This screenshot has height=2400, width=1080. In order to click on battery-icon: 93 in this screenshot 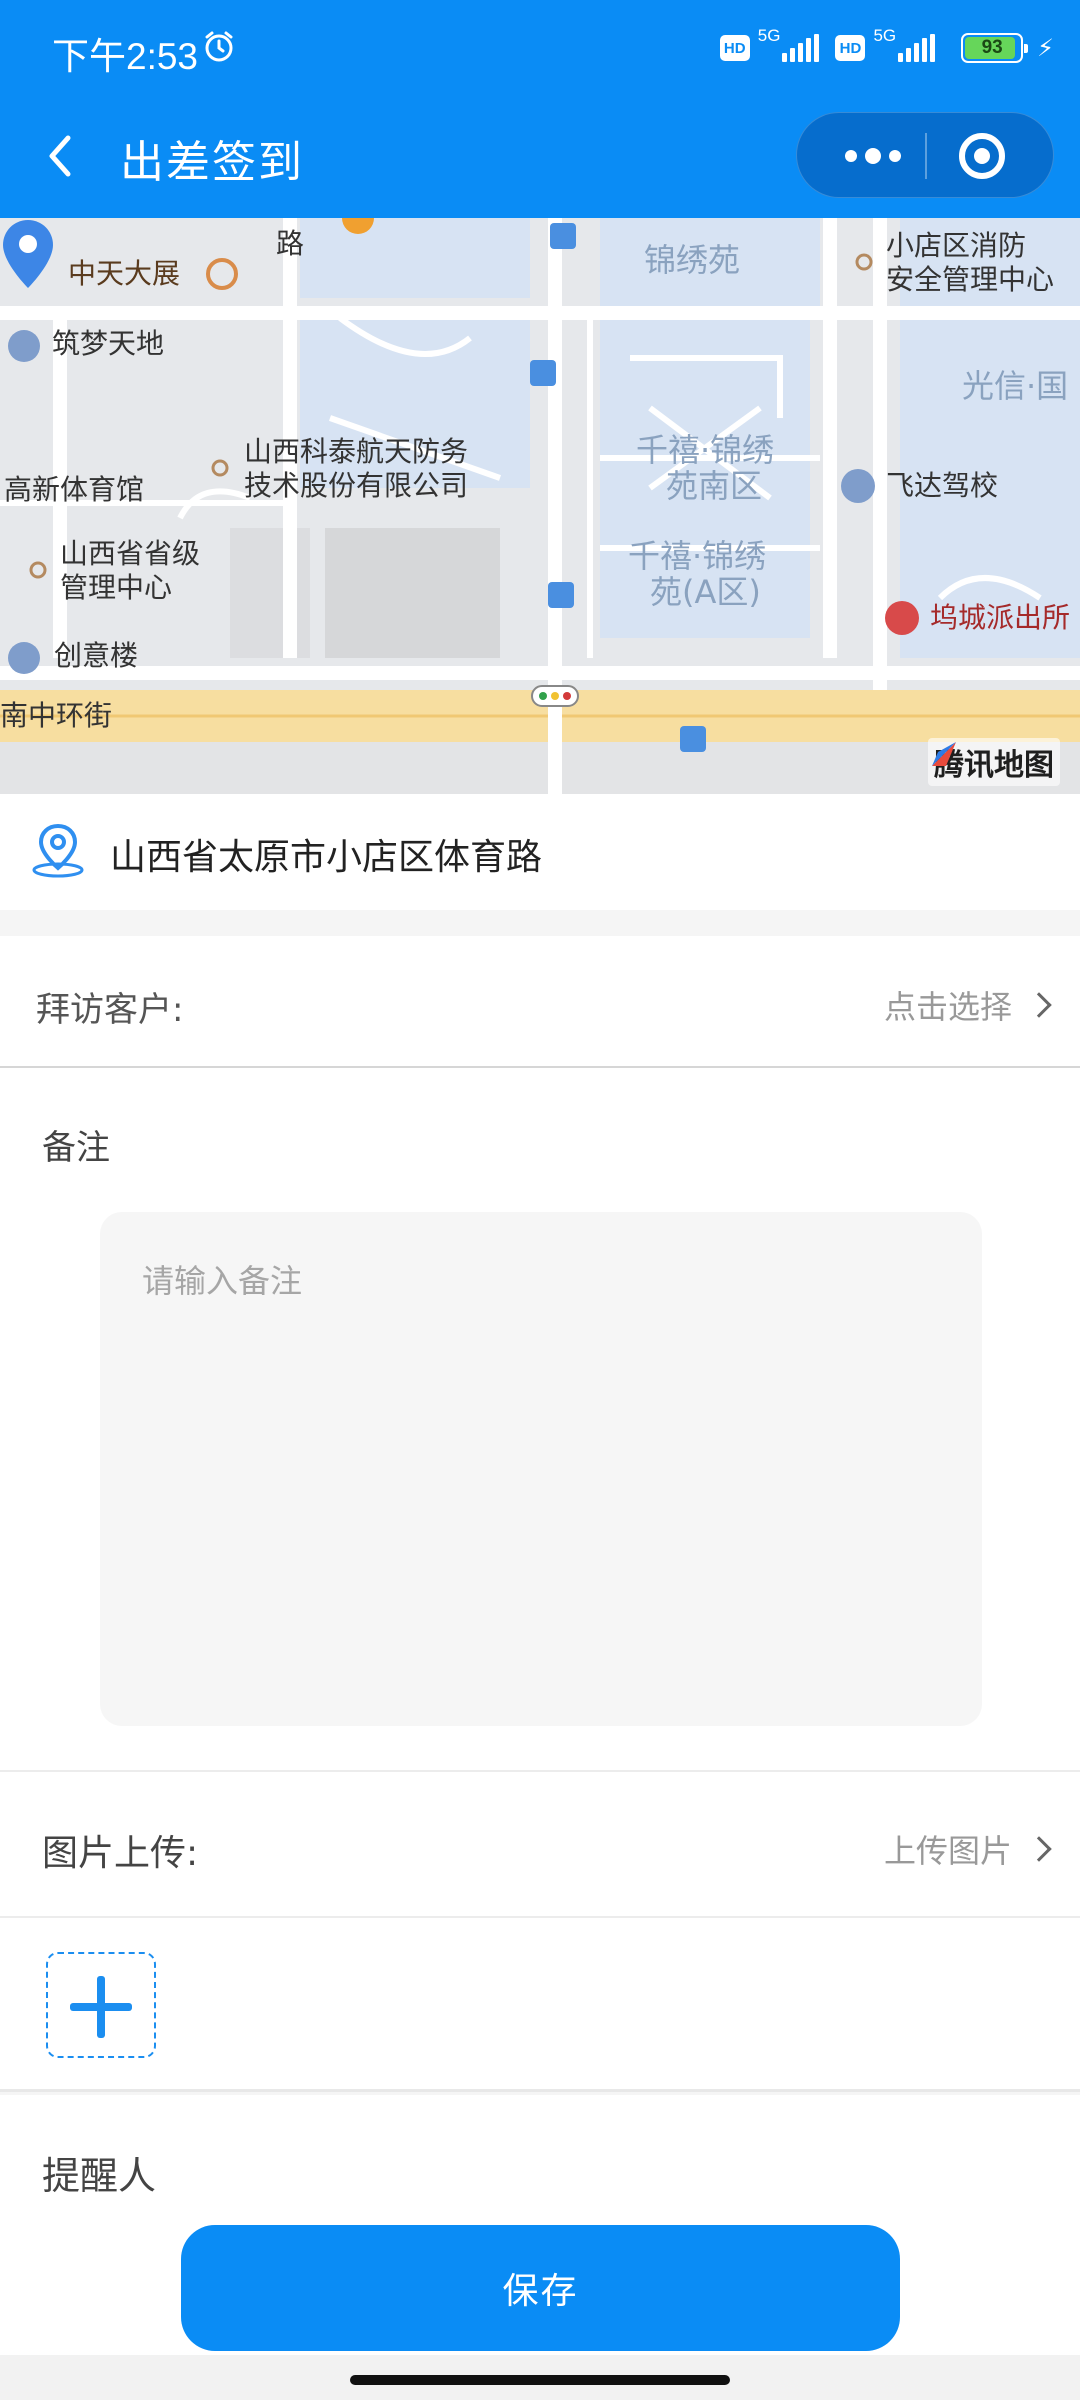, I will do `click(995, 48)`.